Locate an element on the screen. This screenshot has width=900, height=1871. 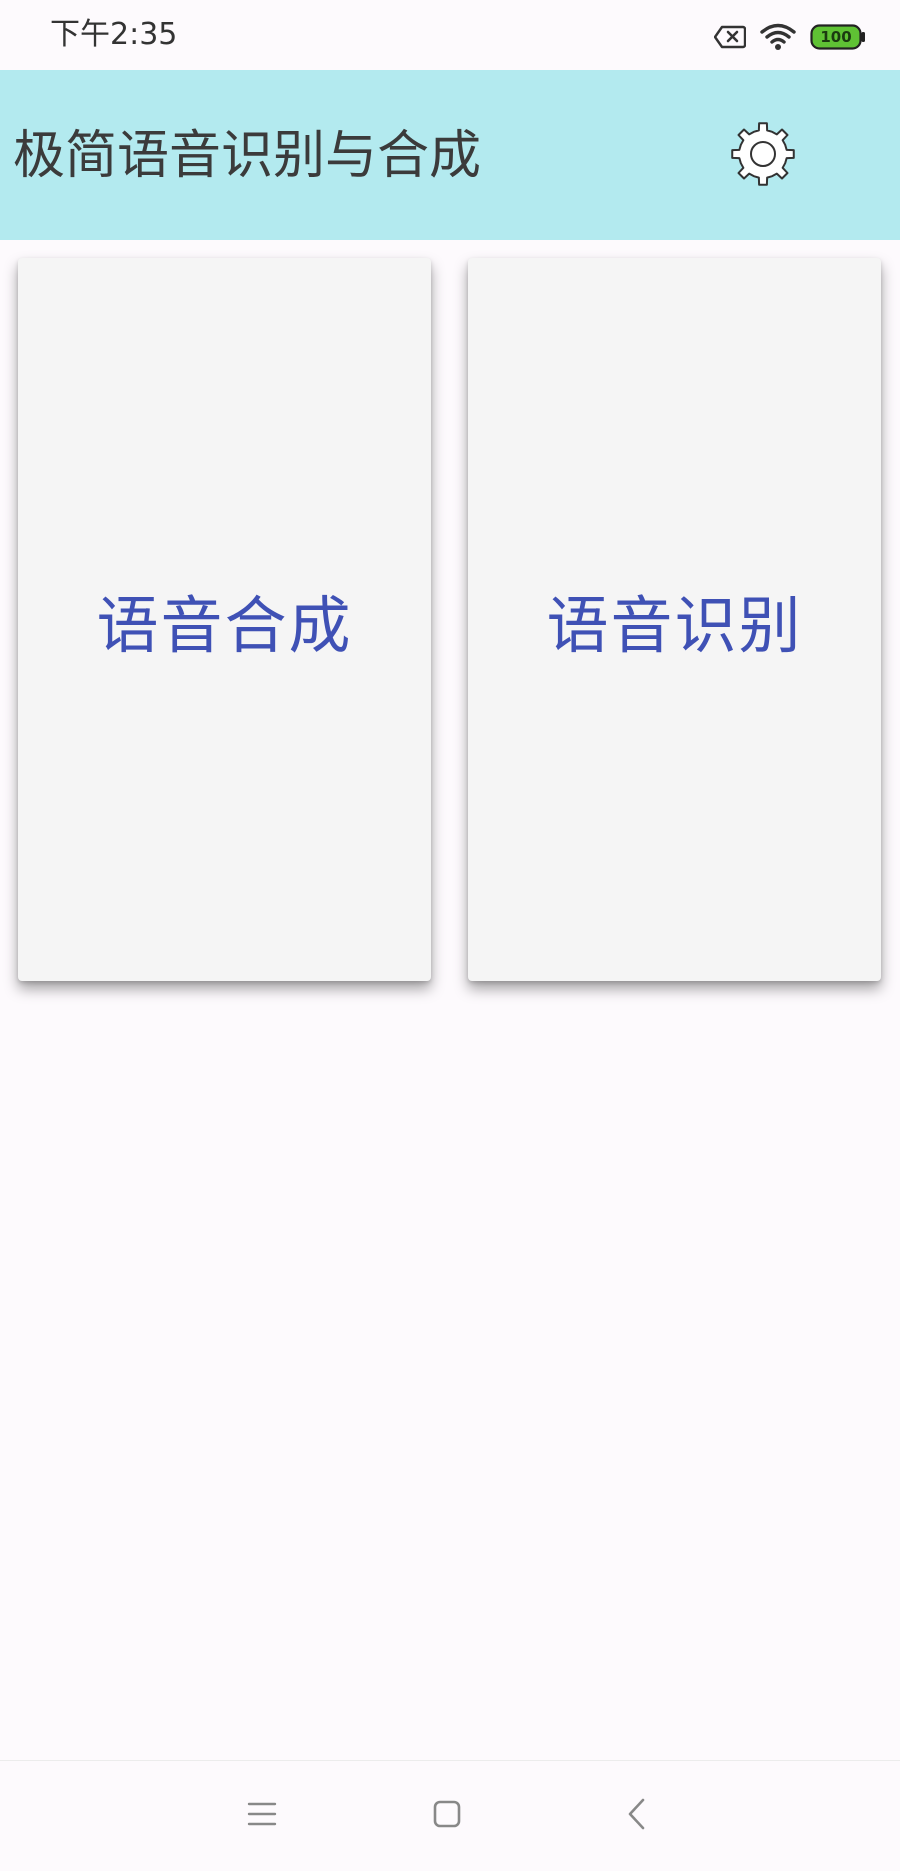
battery-icon: 100 is located at coordinates (838, 37).